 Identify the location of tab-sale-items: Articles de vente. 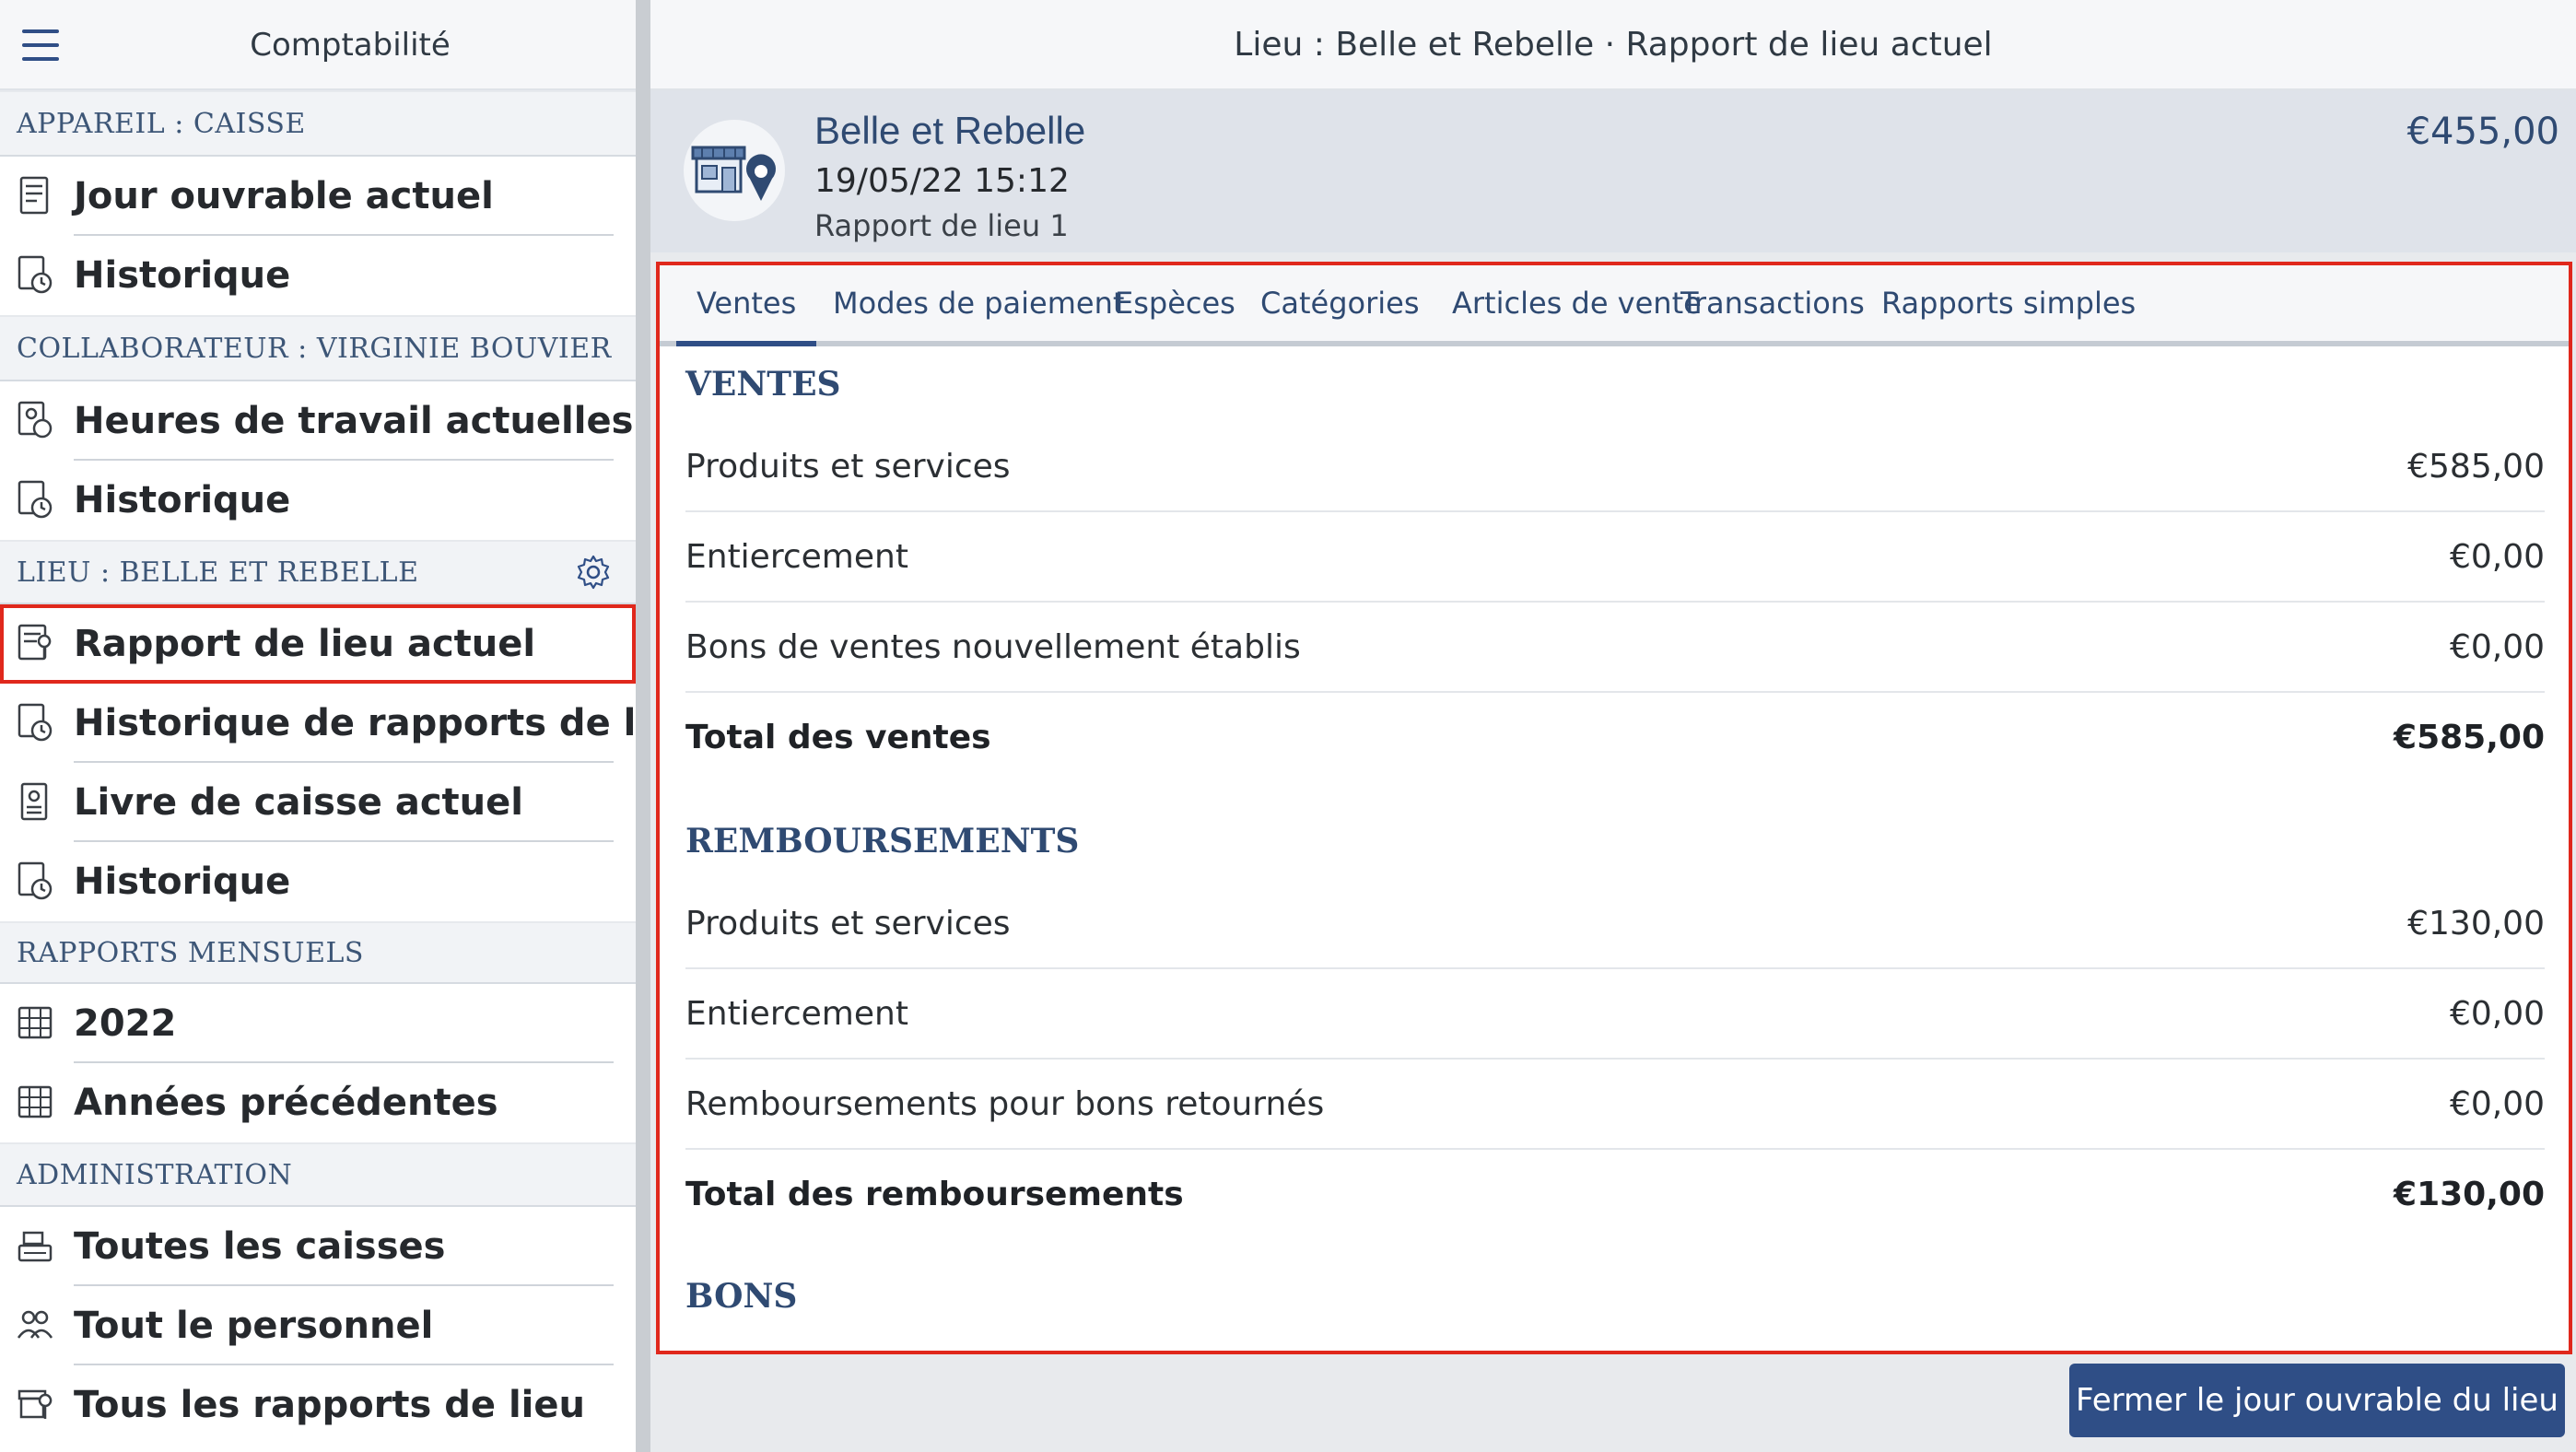
(1577, 303).